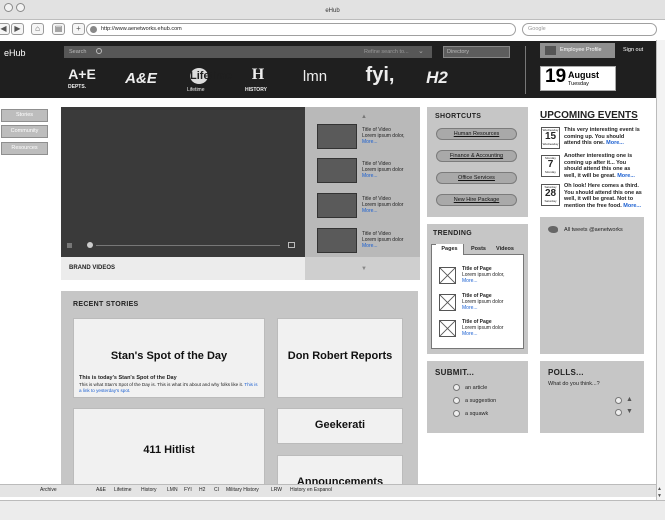 This screenshot has height=520, width=665. I want to click on scroll-up-arrow-icon: ▲, so click(659, 489).